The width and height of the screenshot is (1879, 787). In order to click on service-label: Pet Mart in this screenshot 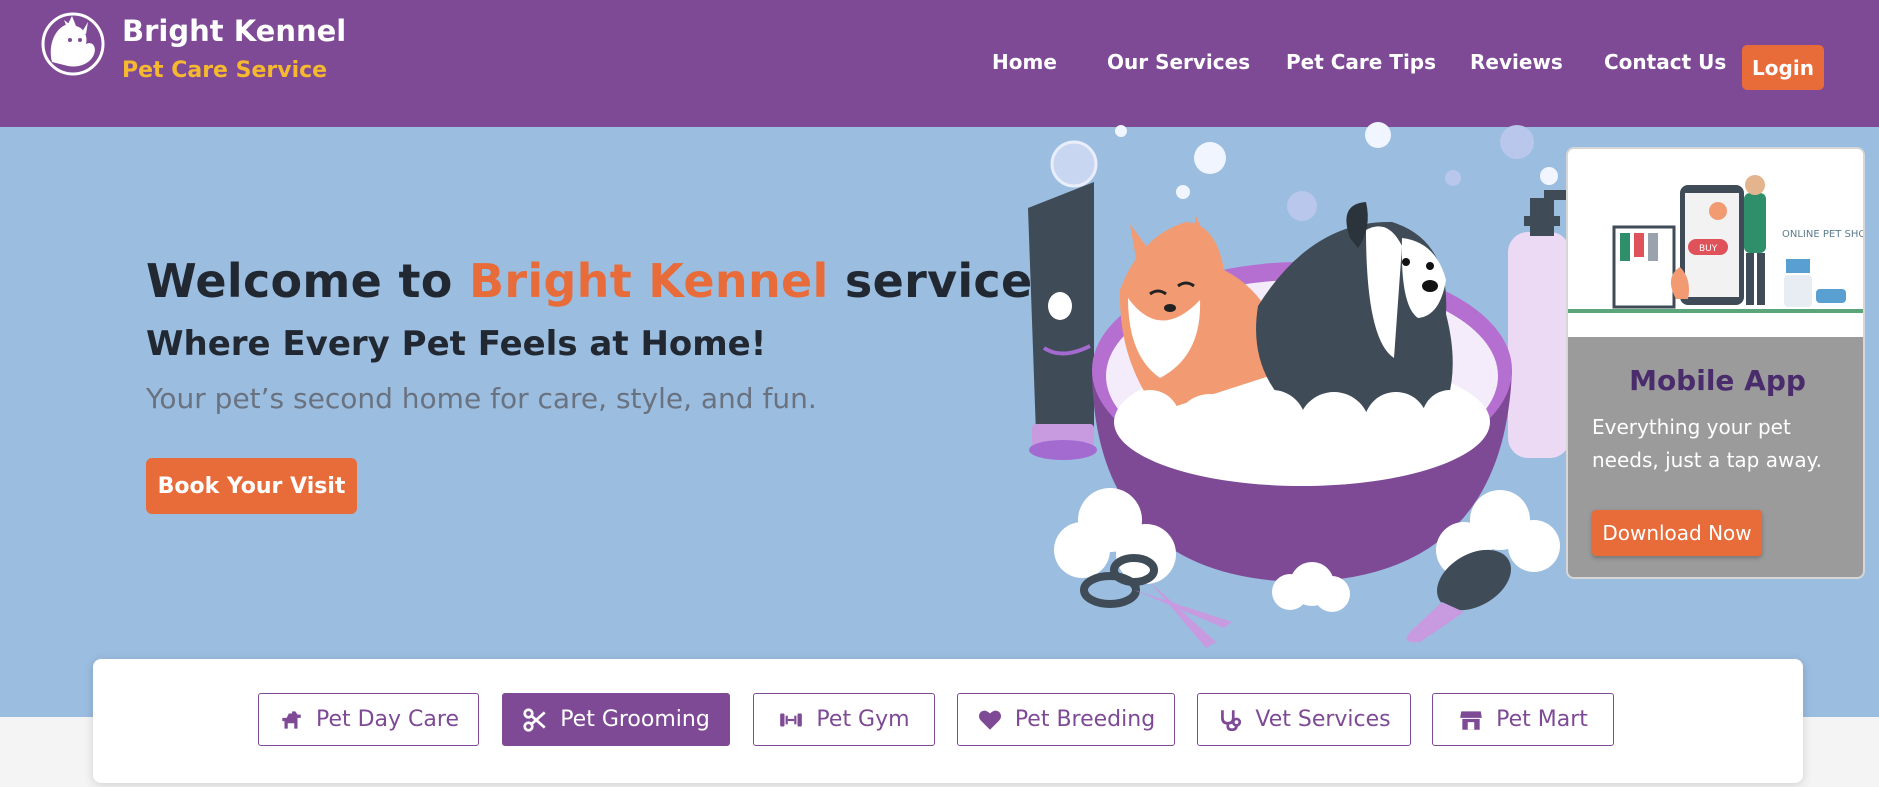, I will do `click(1542, 719)`.